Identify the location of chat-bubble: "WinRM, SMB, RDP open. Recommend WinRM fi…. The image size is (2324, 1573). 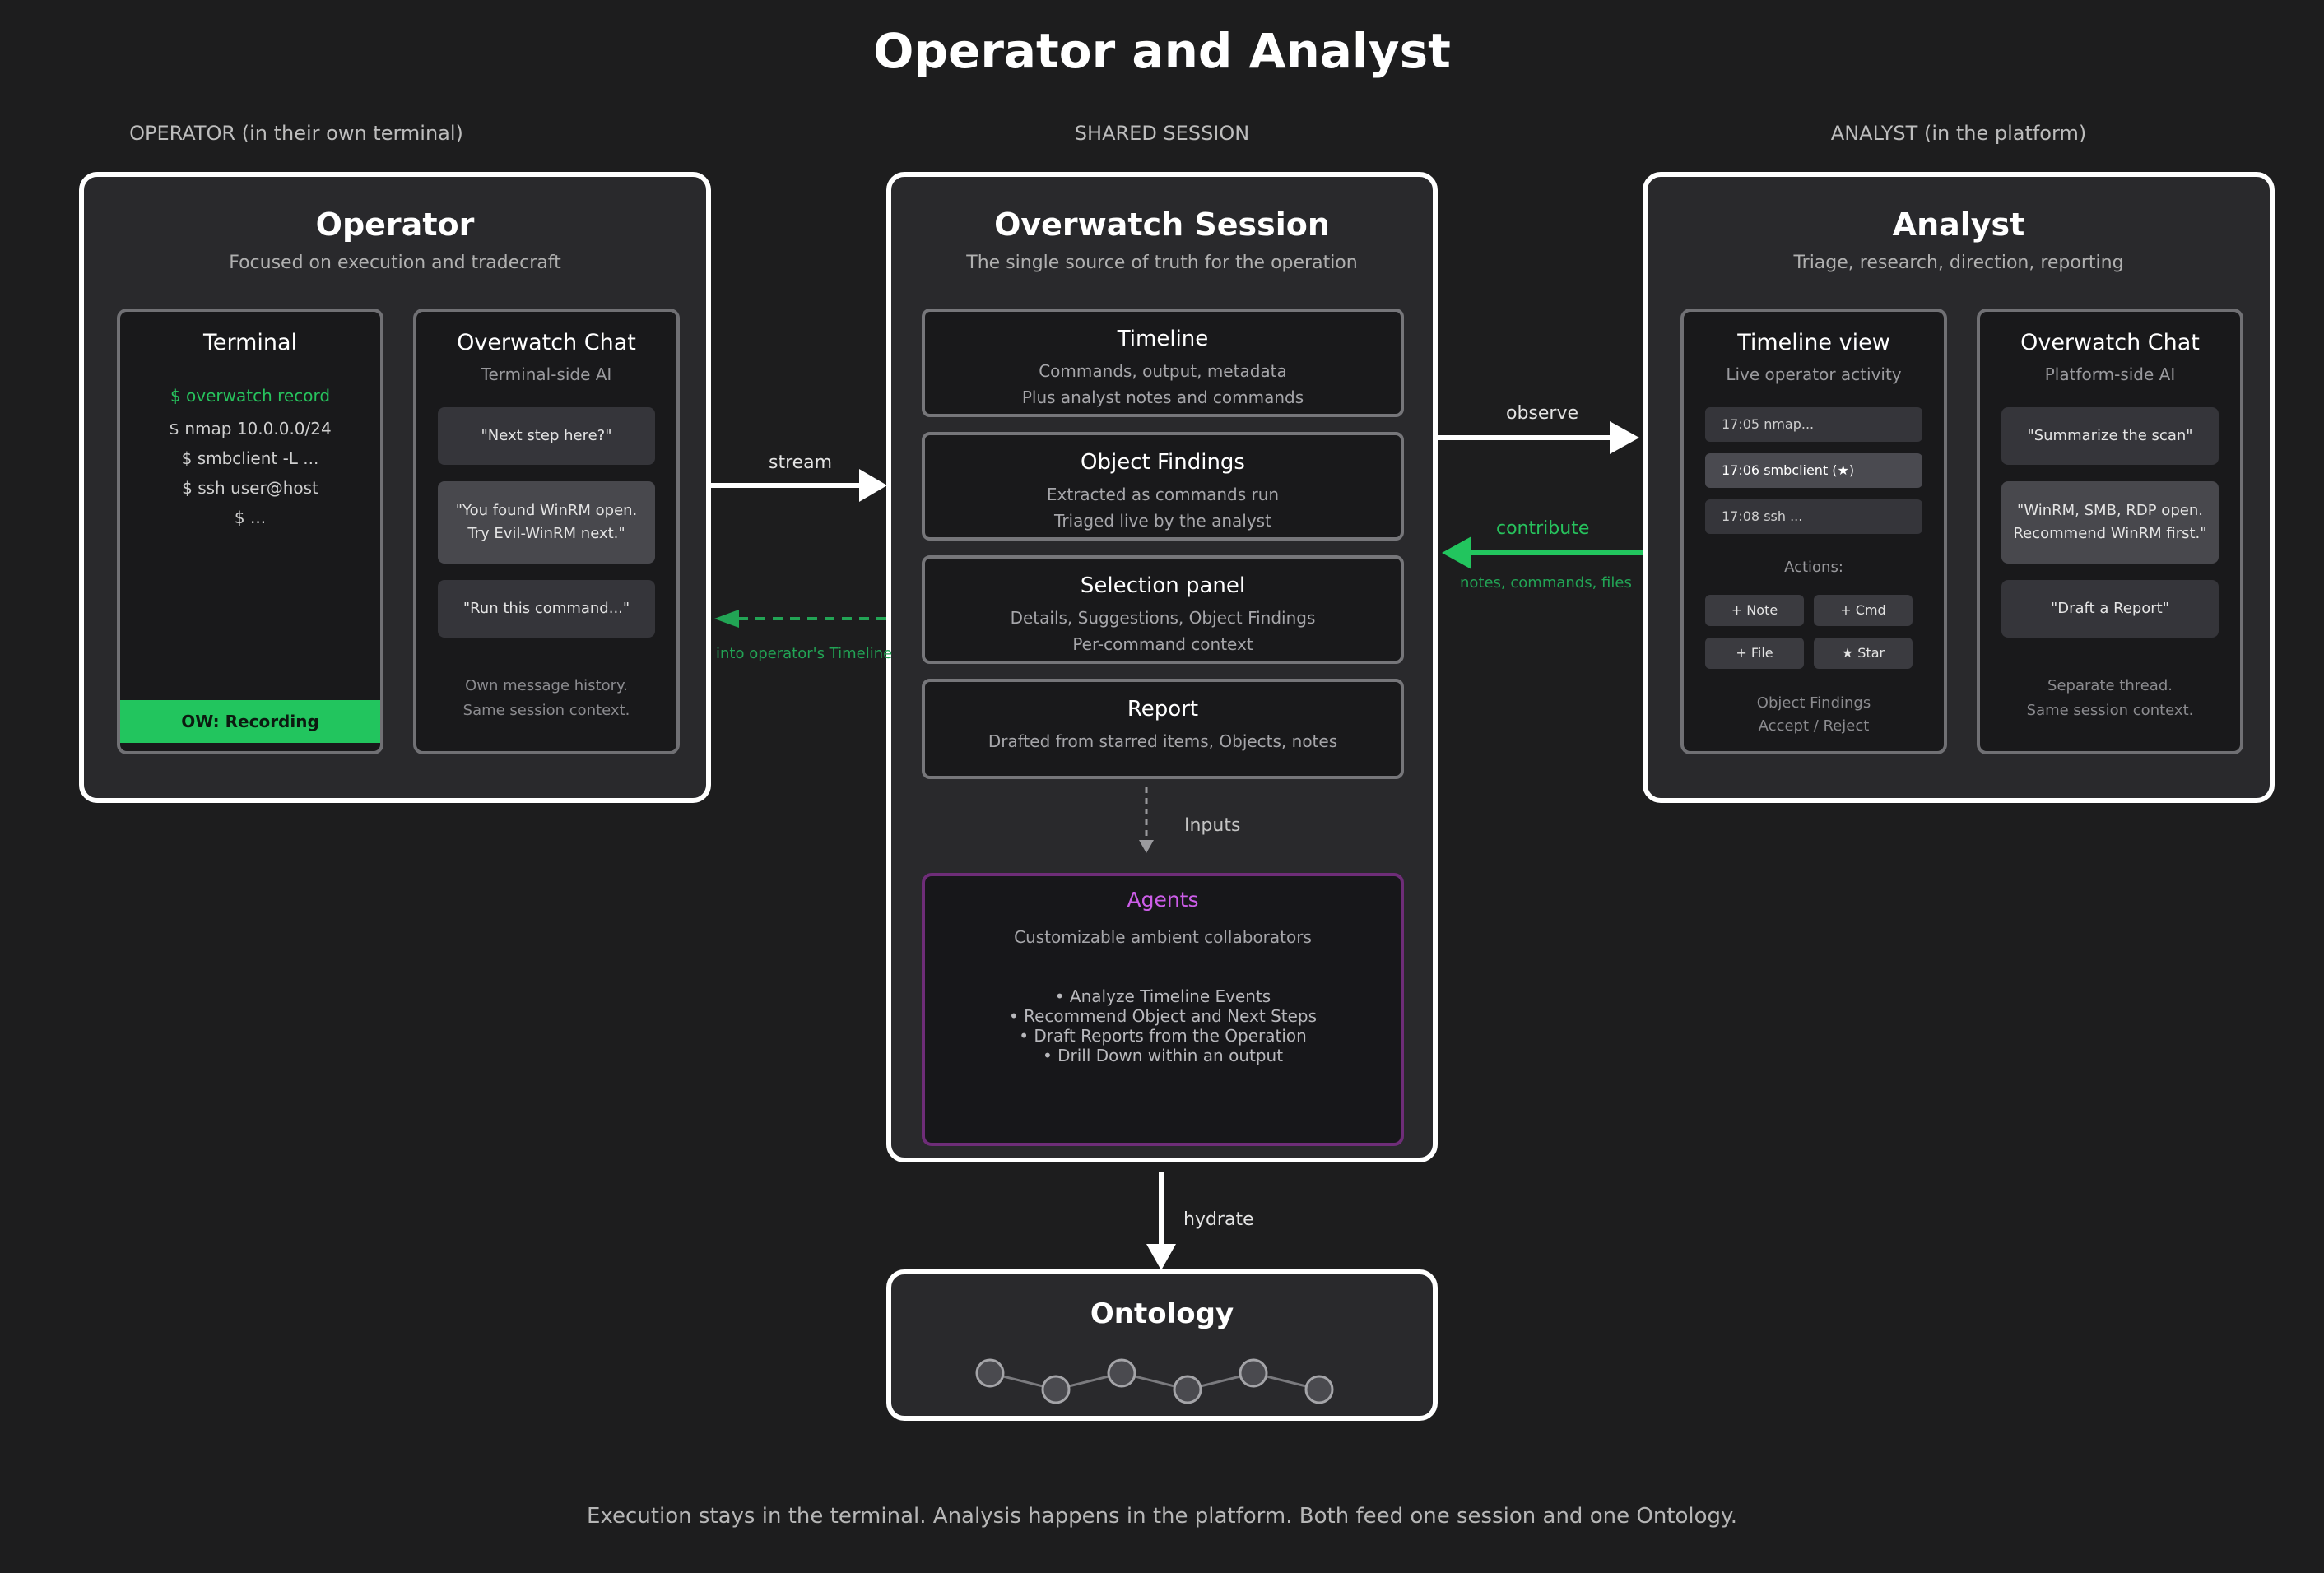
(2110, 522).